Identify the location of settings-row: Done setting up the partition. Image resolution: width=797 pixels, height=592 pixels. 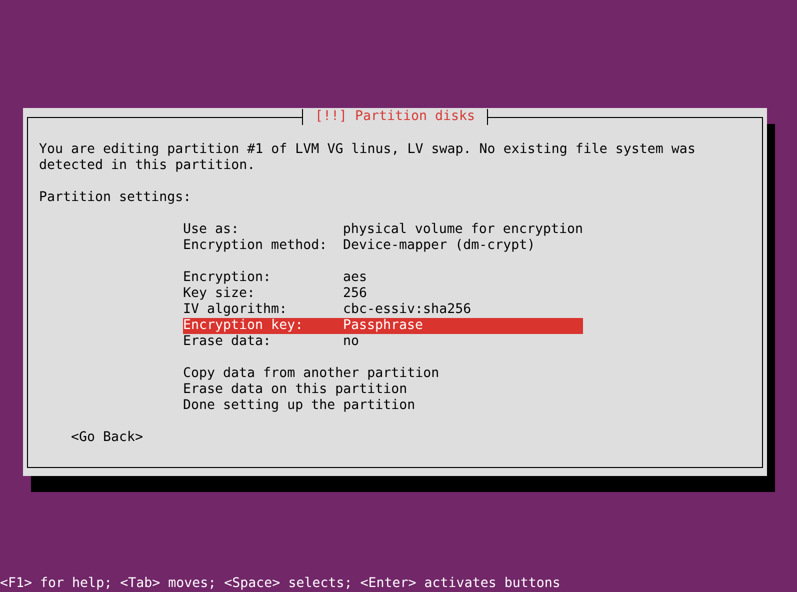
(383, 406).